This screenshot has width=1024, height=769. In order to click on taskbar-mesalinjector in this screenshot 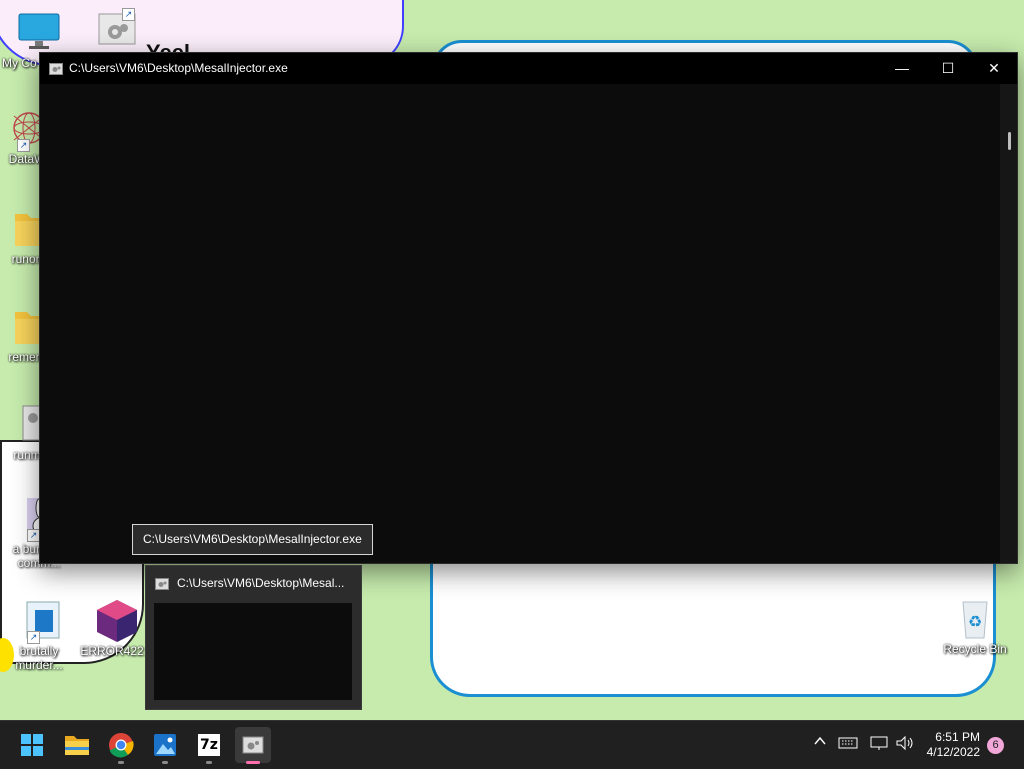, I will do `click(253, 745)`.